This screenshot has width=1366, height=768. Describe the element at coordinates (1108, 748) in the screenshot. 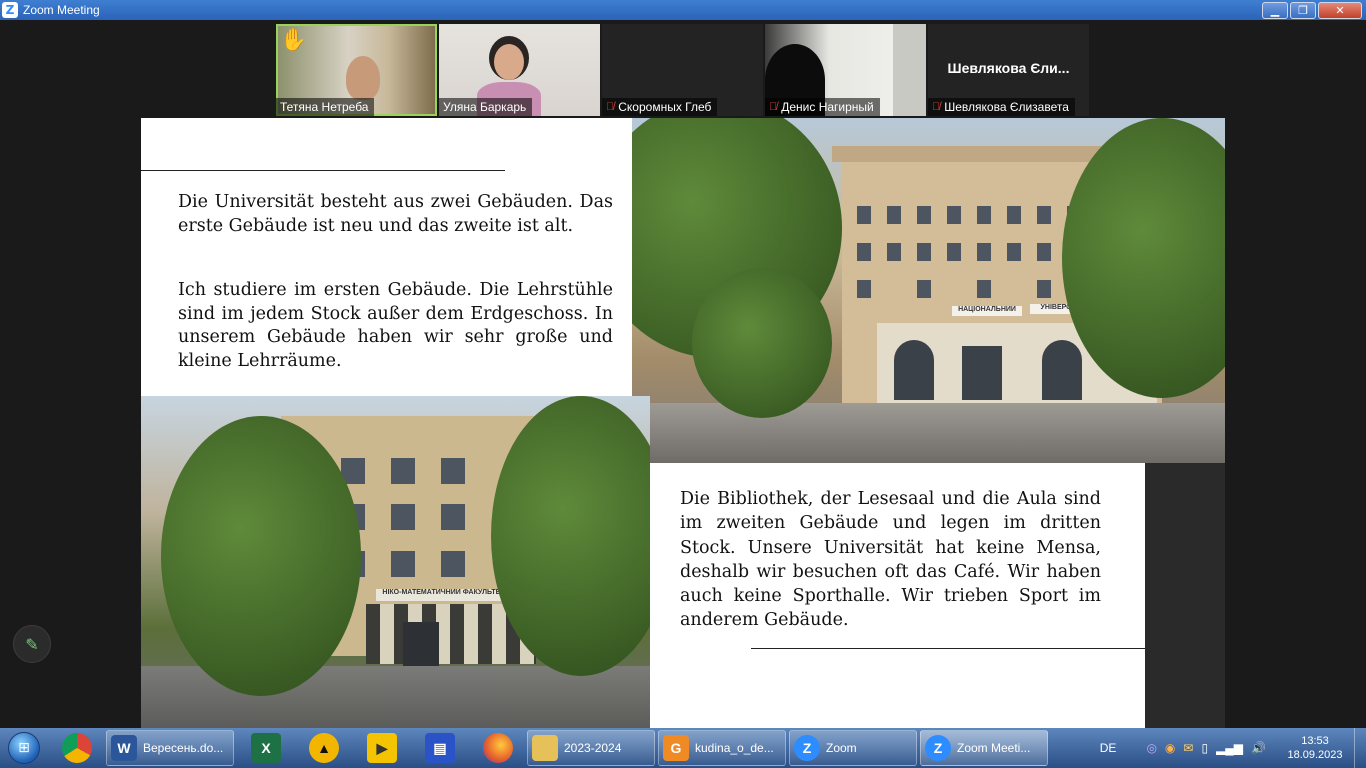

I see `language-indicator: DE` at that location.